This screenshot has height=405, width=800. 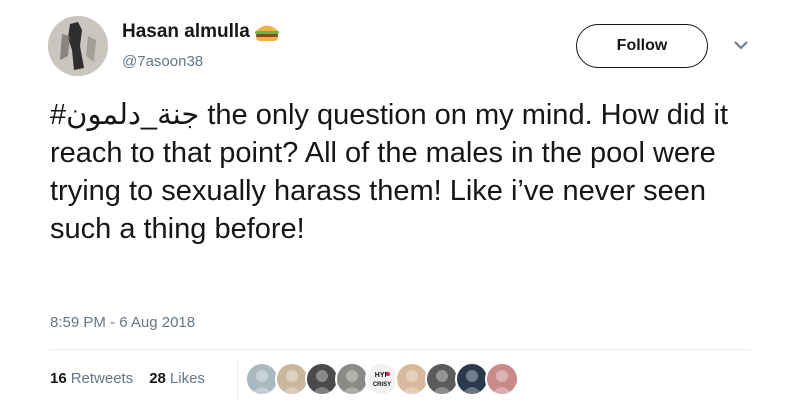 I want to click on stats-separator, so click(x=237, y=378).